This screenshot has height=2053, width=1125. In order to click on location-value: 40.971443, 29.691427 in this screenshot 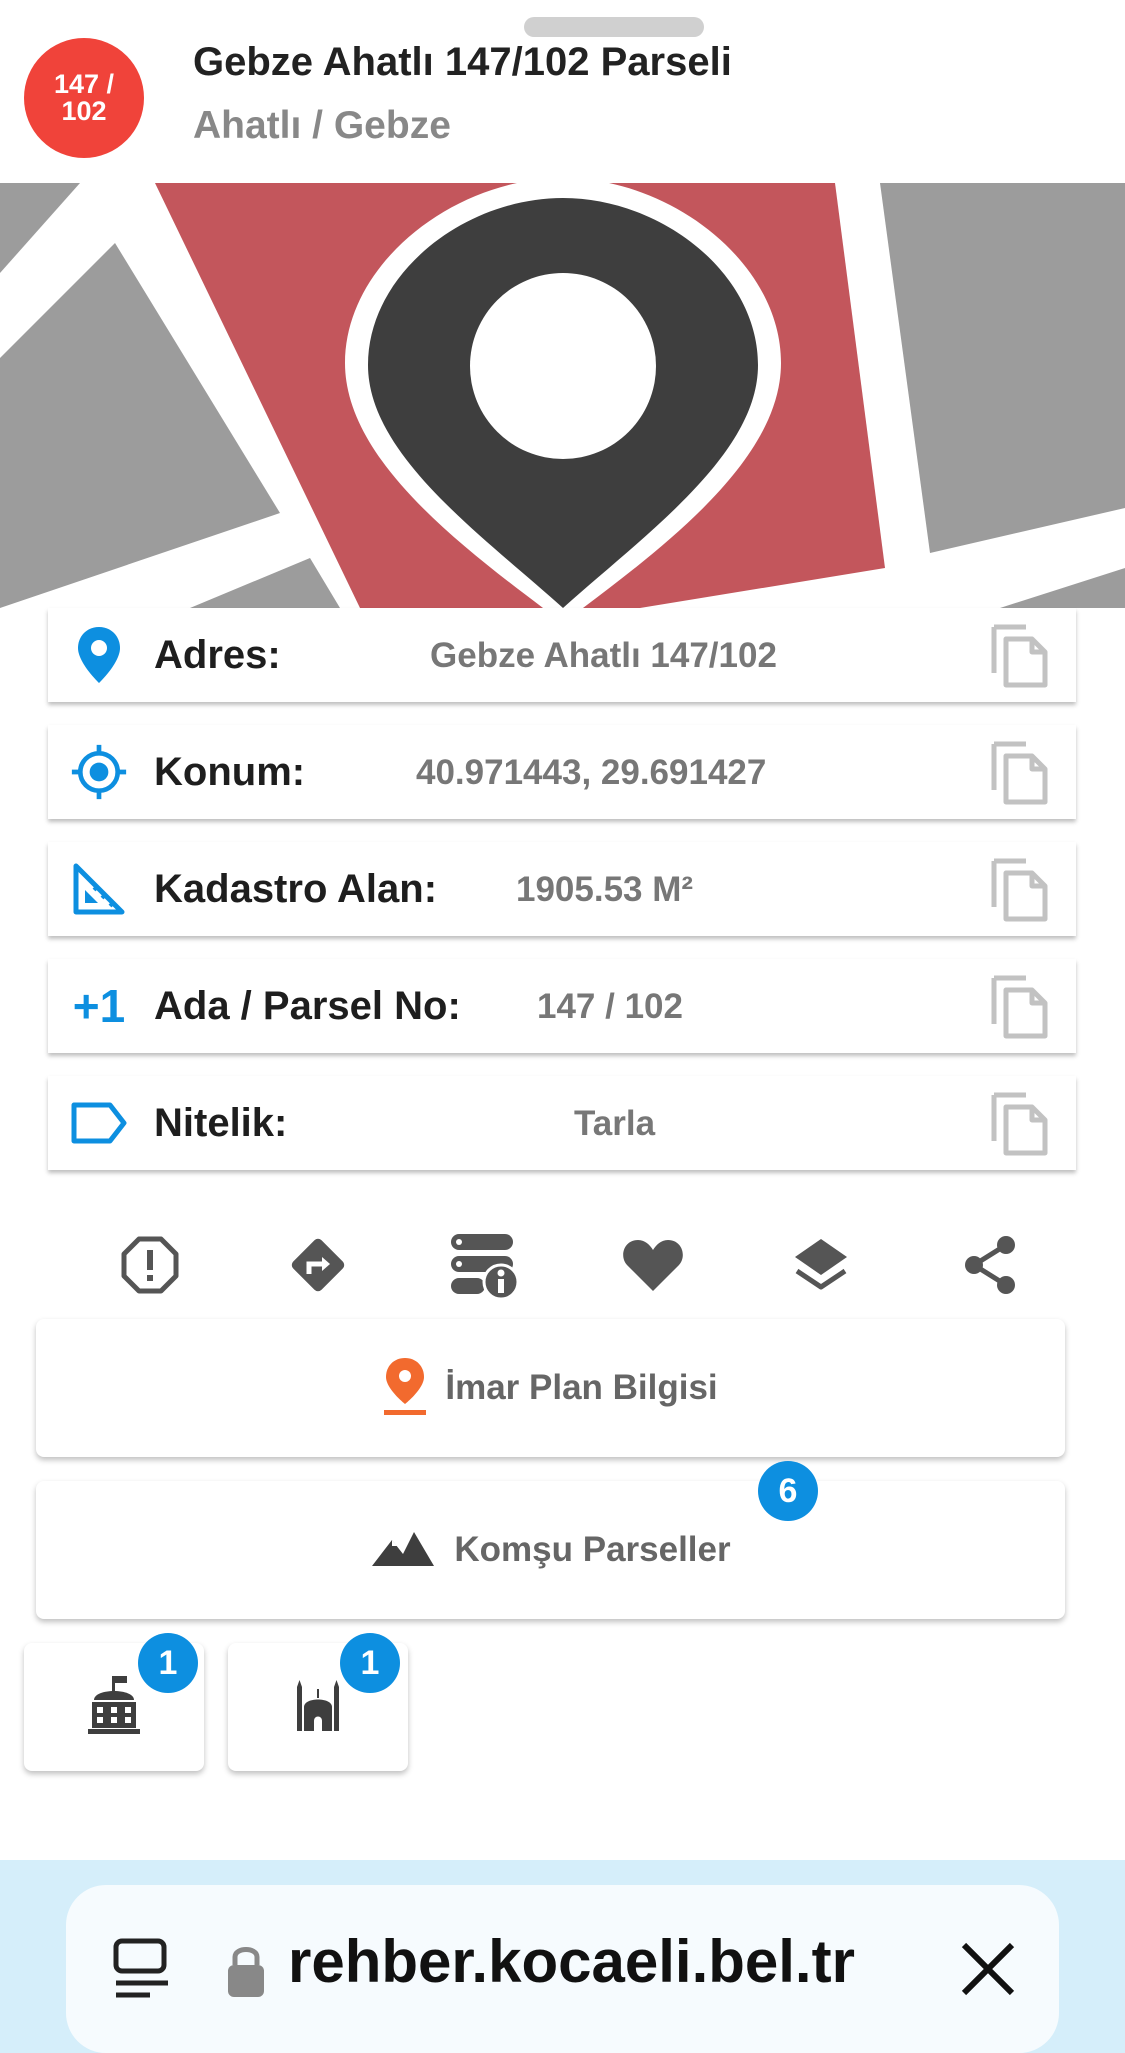, I will do `click(591, 772)`.